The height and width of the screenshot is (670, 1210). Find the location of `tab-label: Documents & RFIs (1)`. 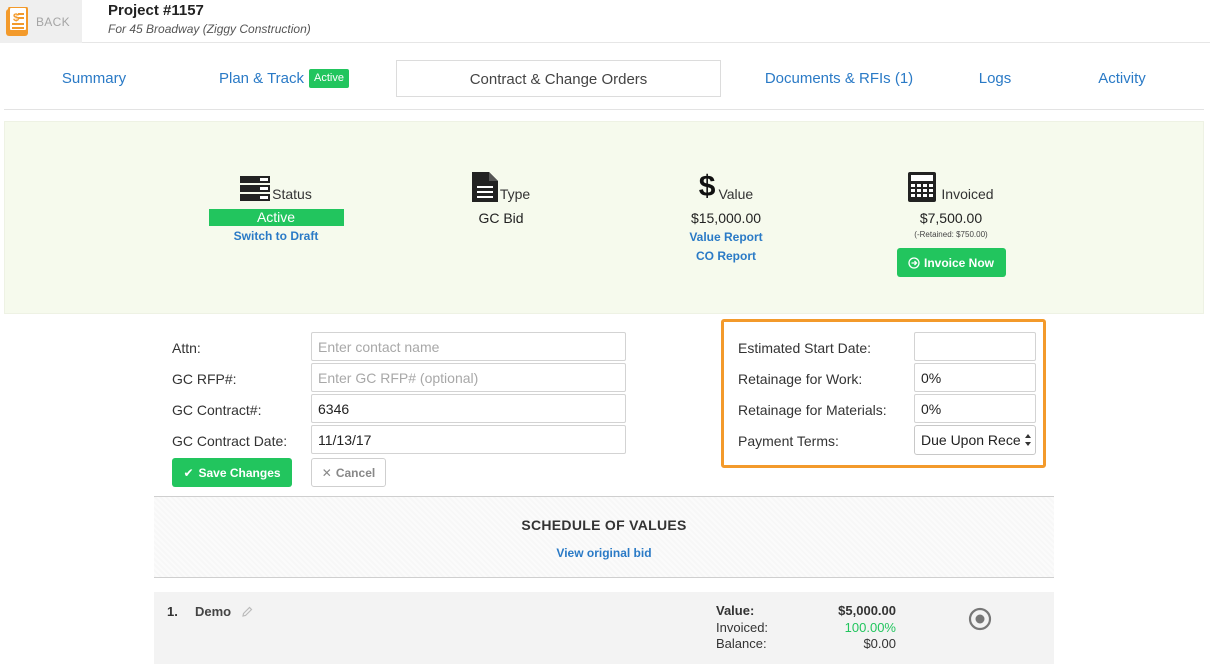

tab-label: Documents & RFIs (1) is located at coordinates (839, 78).